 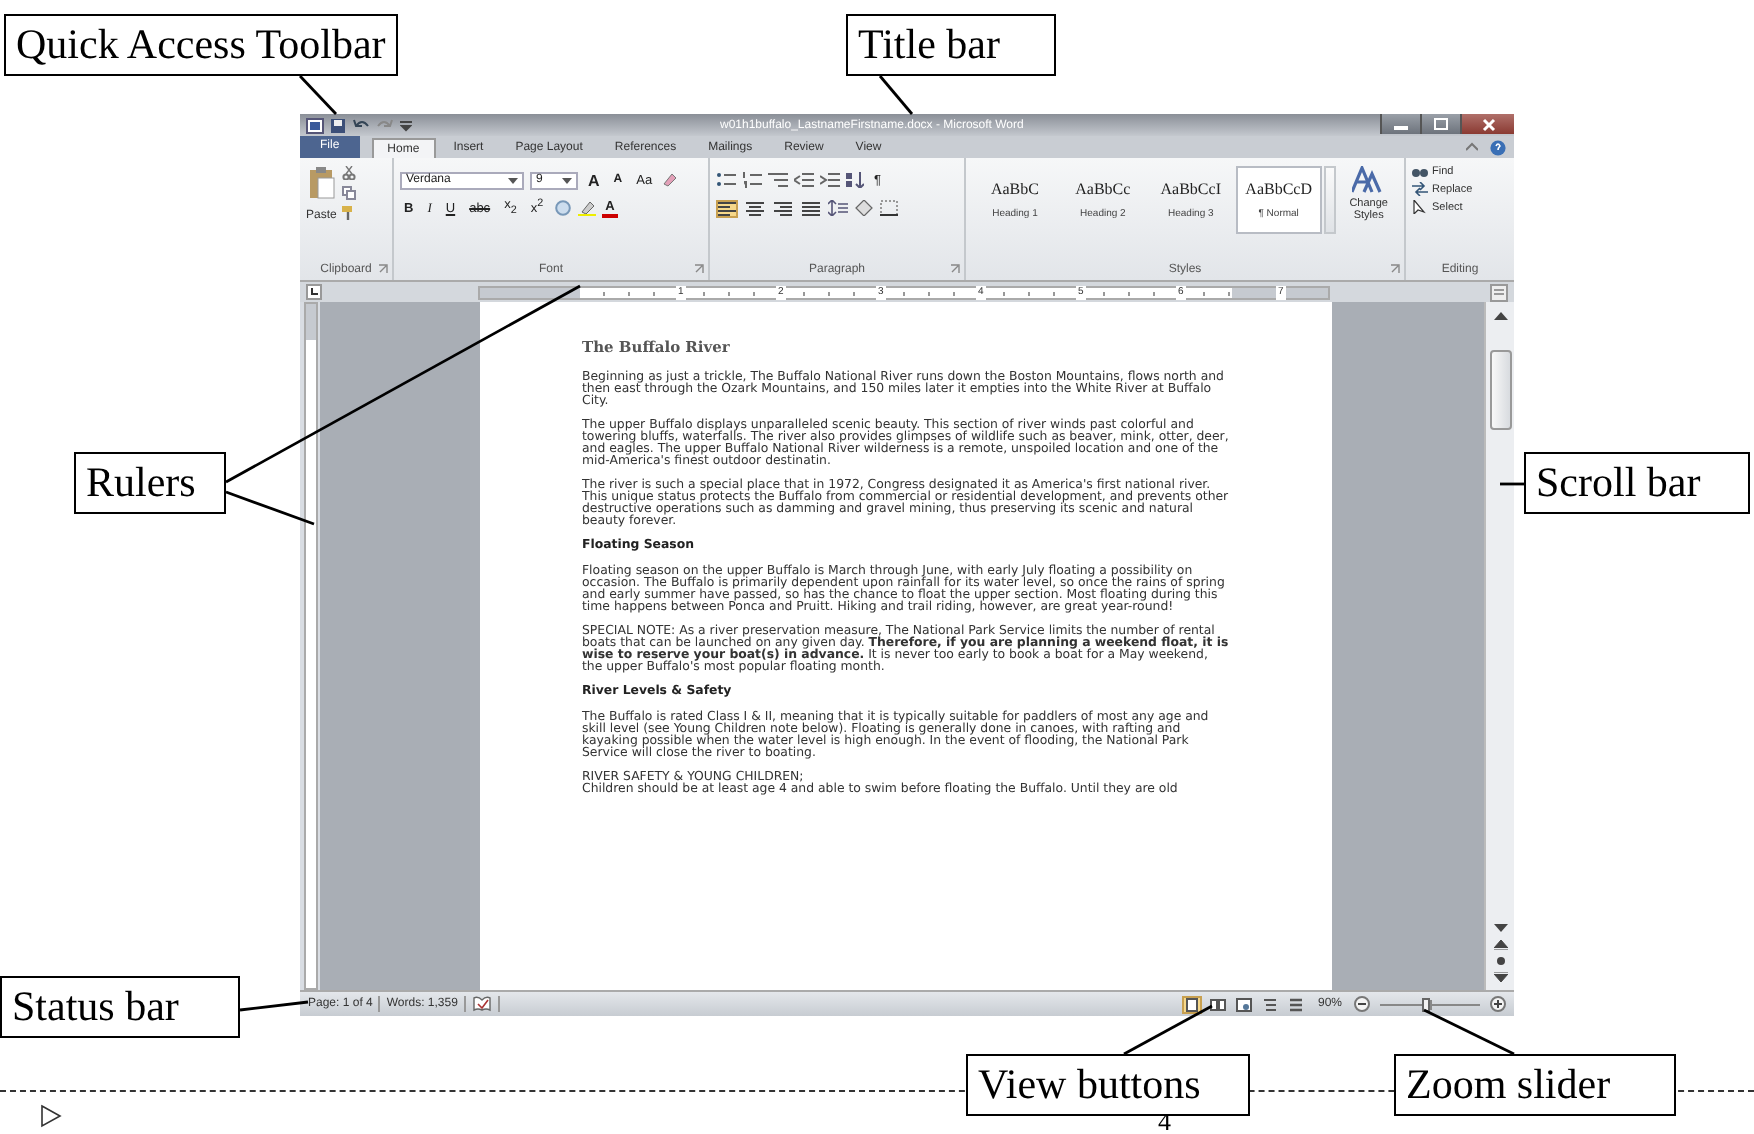 What do you see at coordinates (1500, 945) in the screenshot?
I see `previous-page-icon` at bounding box center [1500, 945].